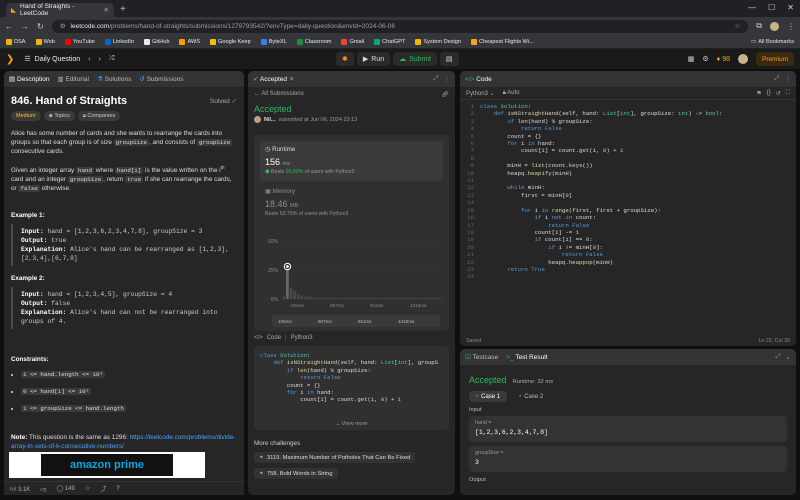 This screenshot has height=500, width=800. I want to click on leetcode-logo-icon: ❯, so click(10, 59).